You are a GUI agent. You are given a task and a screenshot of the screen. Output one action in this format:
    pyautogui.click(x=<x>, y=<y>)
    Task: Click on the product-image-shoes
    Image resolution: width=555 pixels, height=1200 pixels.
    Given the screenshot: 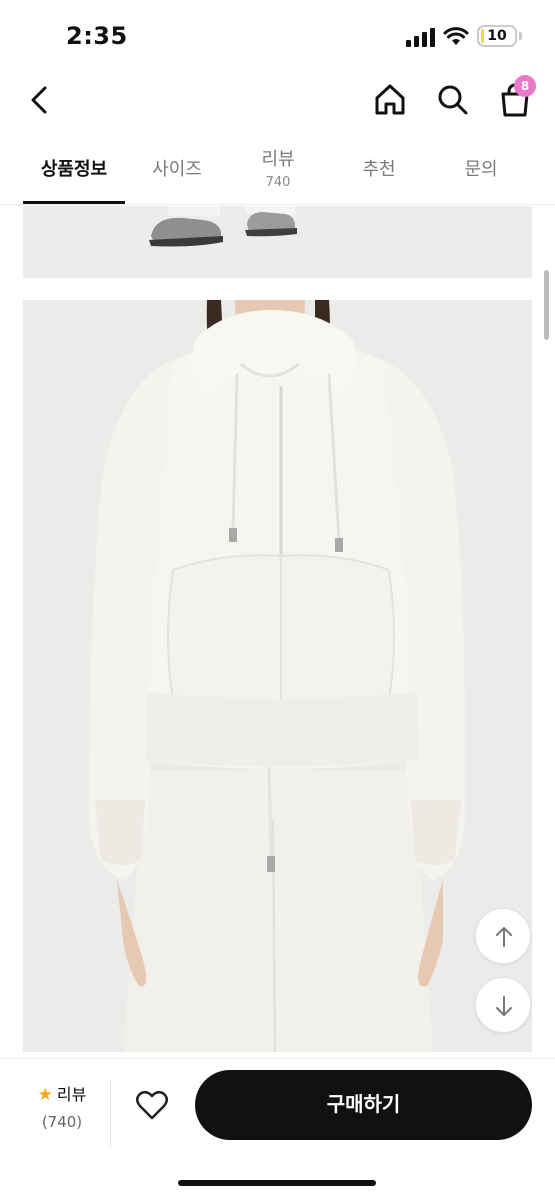 What is the action you would take?
    pyautogui.click(x=277, y=242)
    